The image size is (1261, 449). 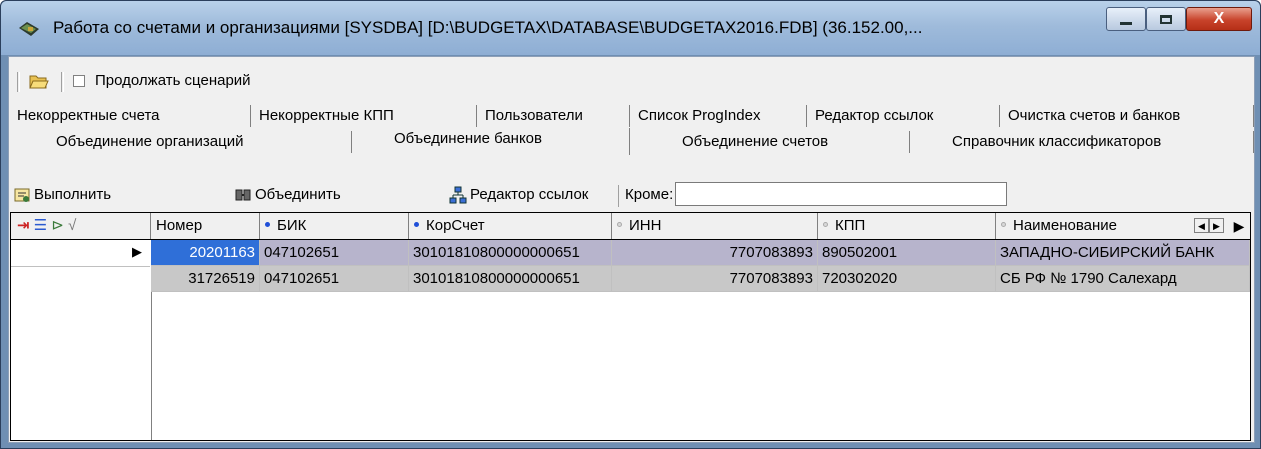 I want to click on merge-button: Объединить, so click(x=287, y=195).